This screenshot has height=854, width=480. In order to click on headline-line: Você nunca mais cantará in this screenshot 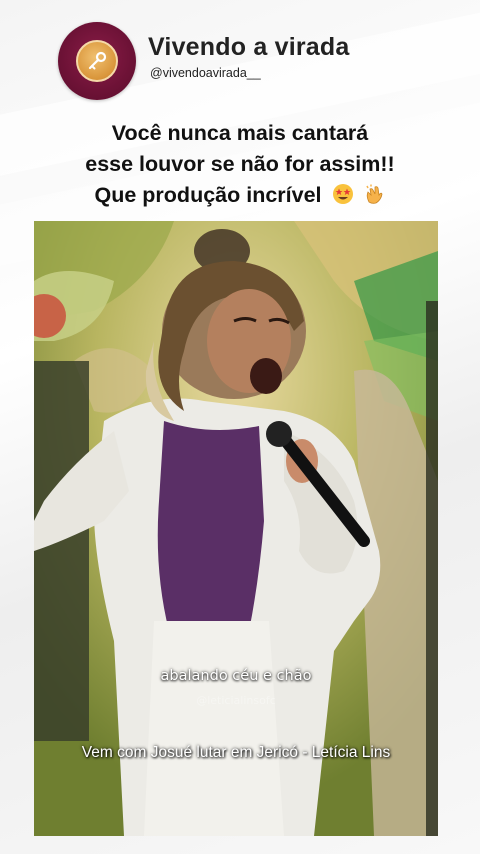, I will do `click(240, 133)`.